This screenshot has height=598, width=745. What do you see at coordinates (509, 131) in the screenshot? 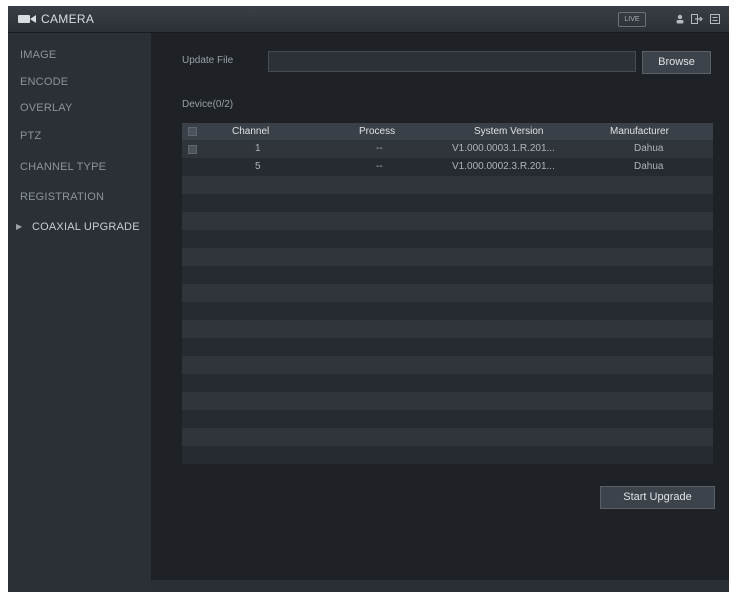
I see `column-header-system-version: System Version` at bounding box center [509, 131].